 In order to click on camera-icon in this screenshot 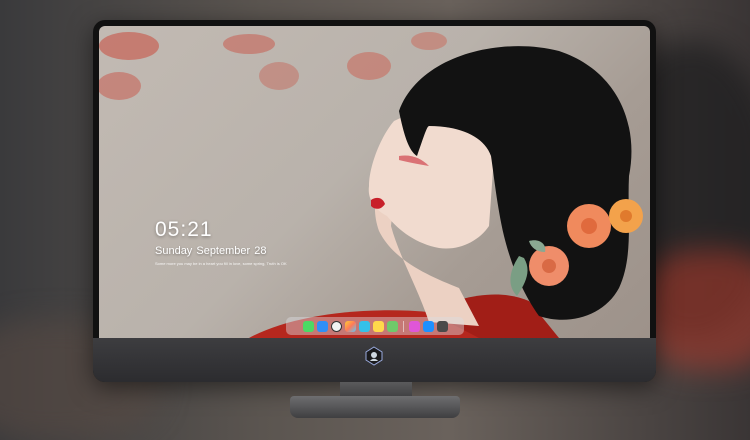, I will do `click(442, 326)`.